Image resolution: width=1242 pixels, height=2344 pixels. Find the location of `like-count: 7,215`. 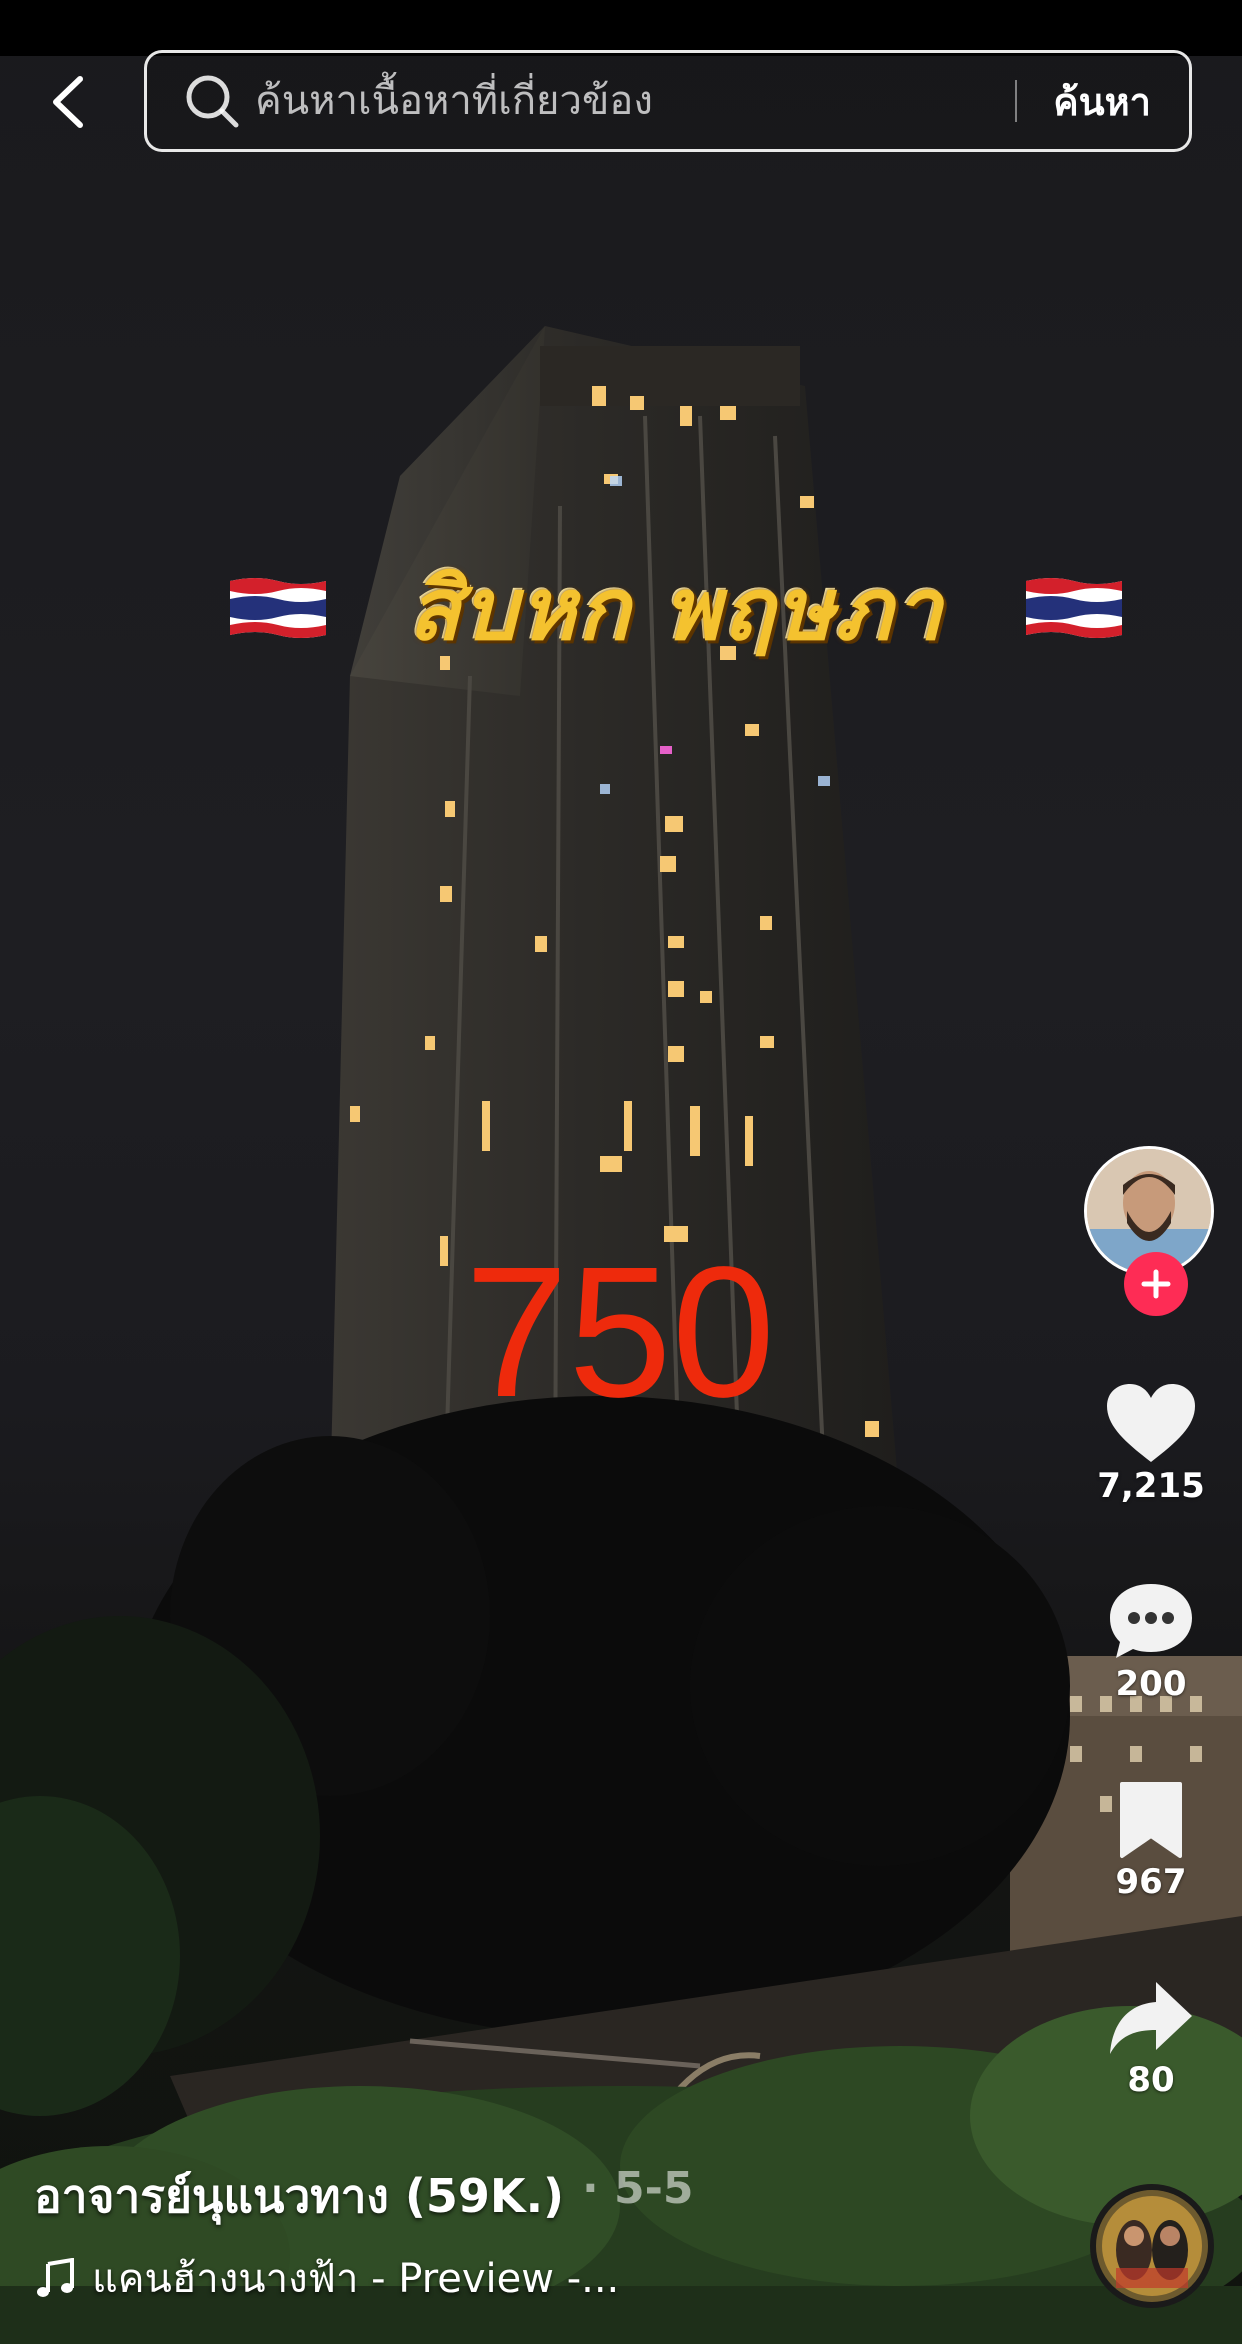

like-count: 7,215 is located at coordinates (1151, 1486).